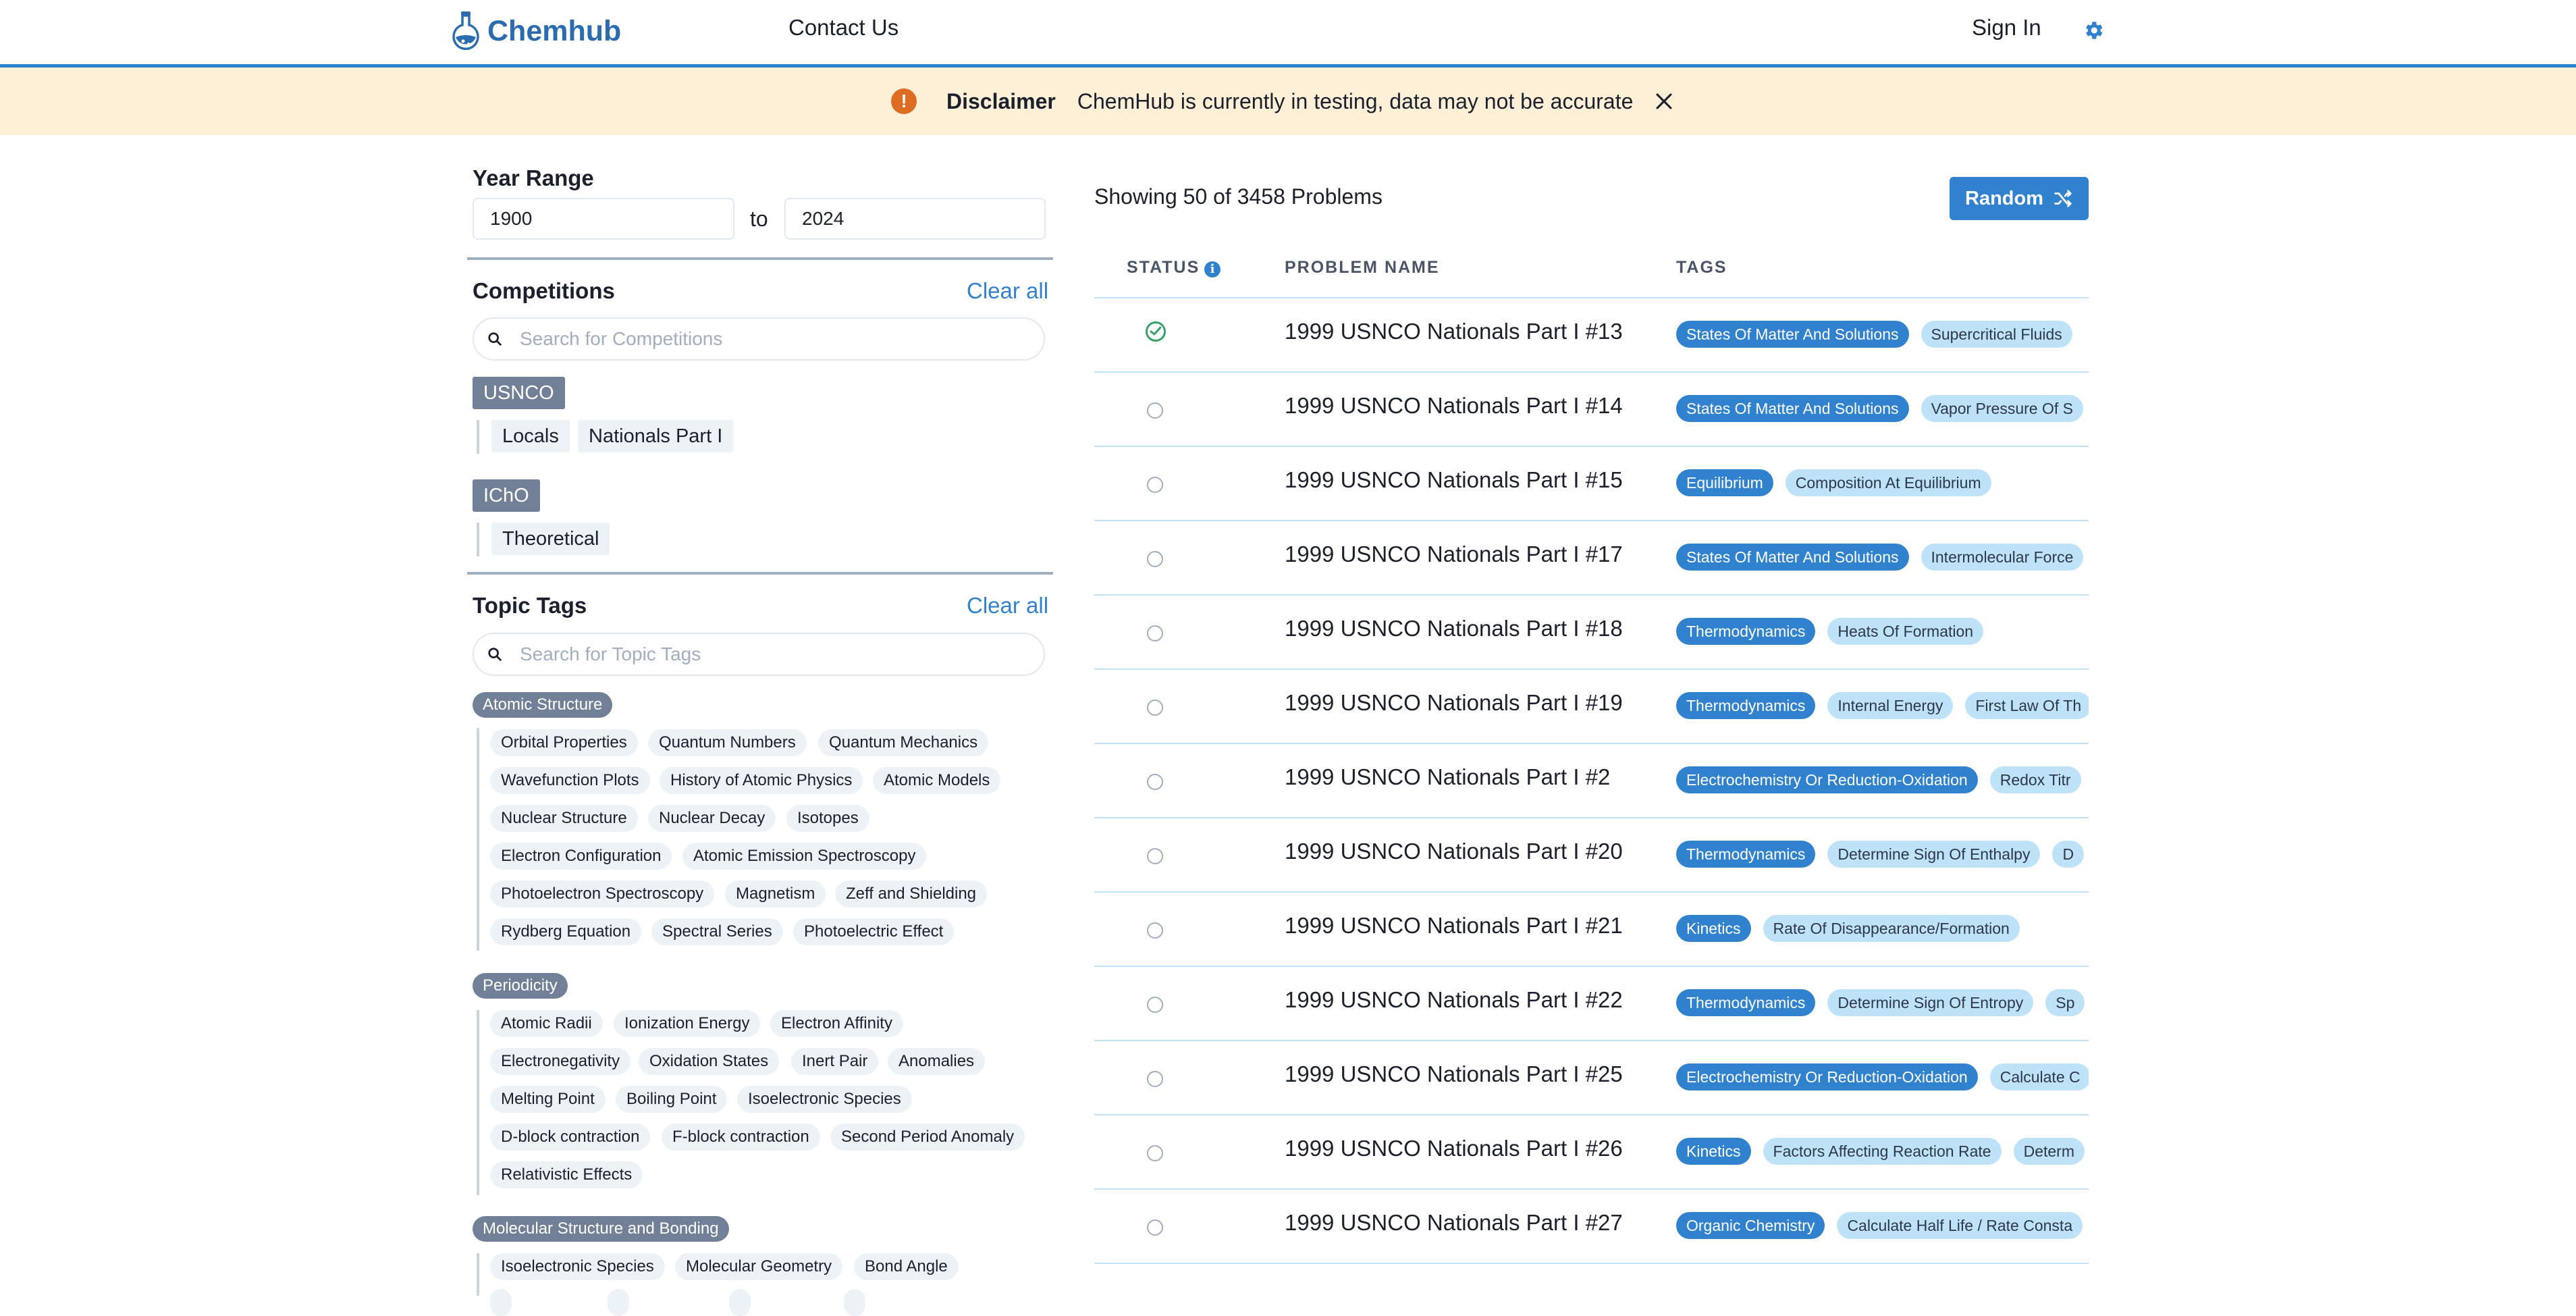 This screenshot has width=2576, height=1316. What do you see at coordinates (1888, 483) in the screenshot?
I see `problem-tag: Composition At Equilibrium` at bounding box center [1888, 483].